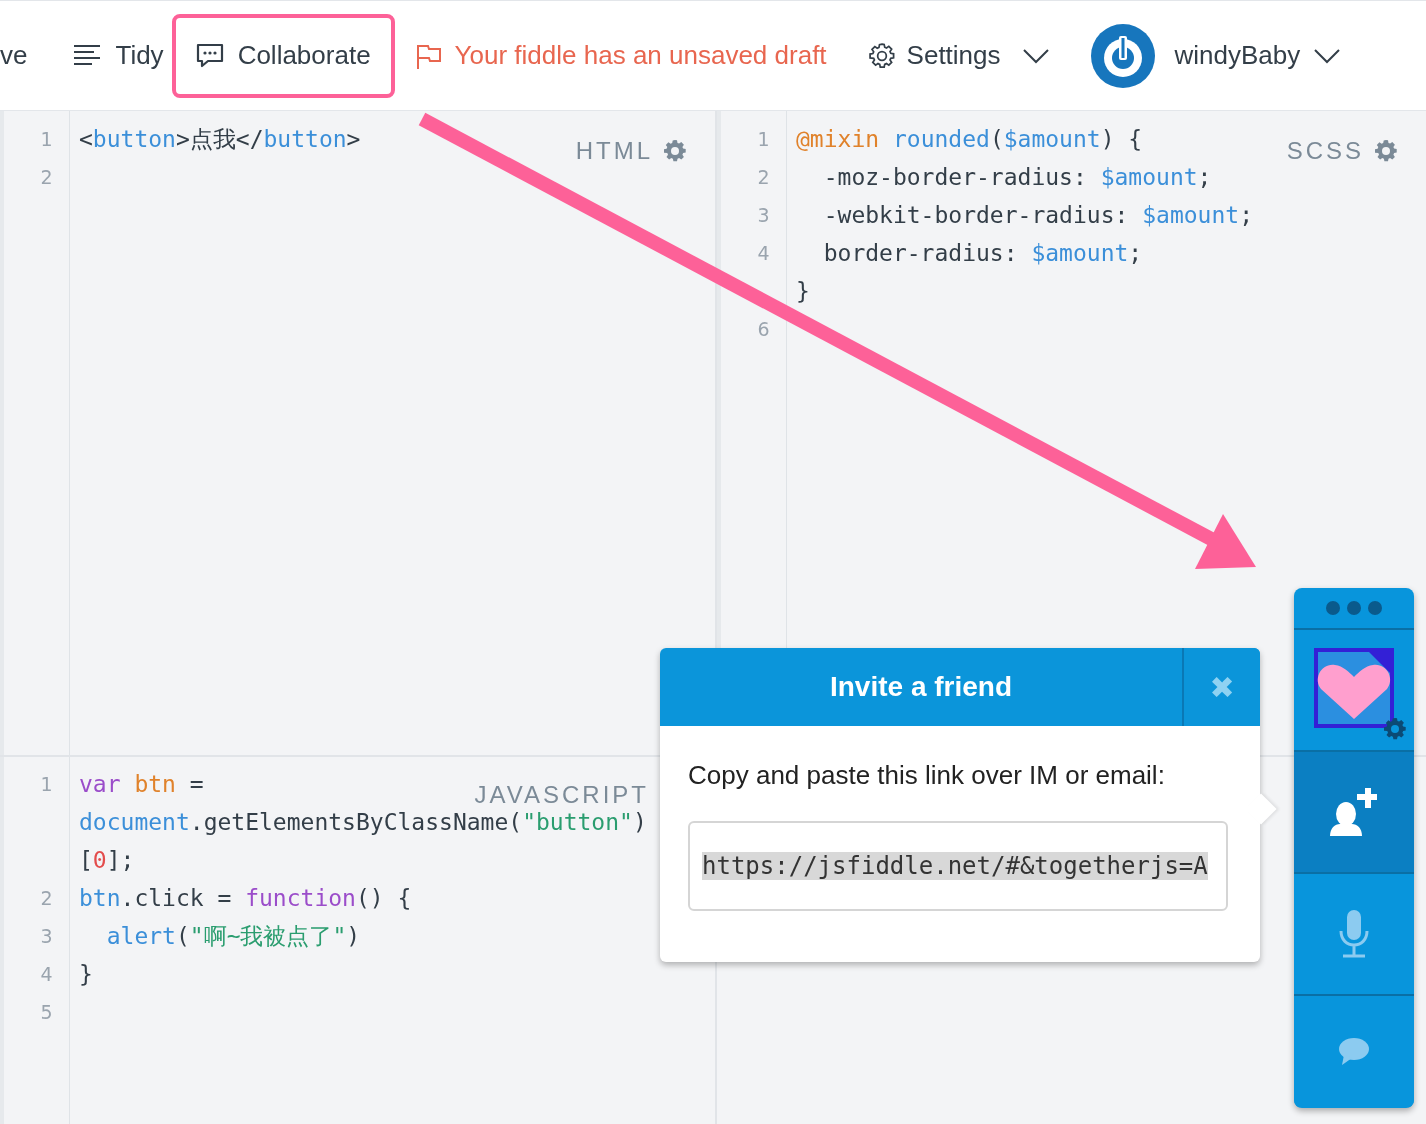 This screenshot has height=1124, width=1426. Describe the element at coordinates (920, 687) in the screenshot. I see `dialog-title: Invite a friend` at that location.